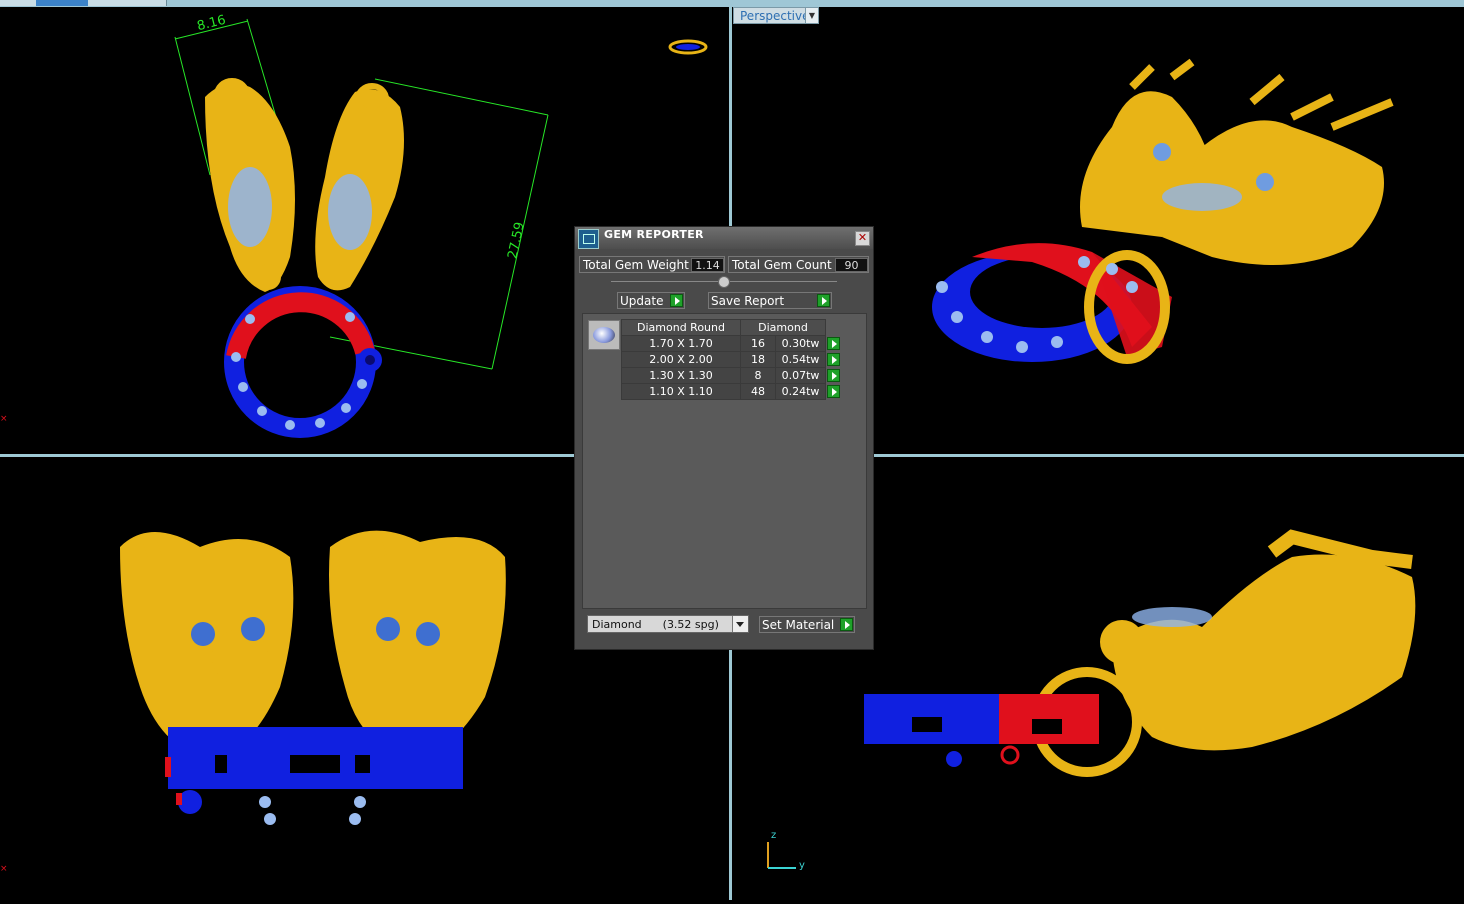 Image resolution: width=1464 pixels, height=904 pixels. What do you see at coordinates (758, 391) in the screenshot?
I see `gem-count: 48` at bounding box center [758, 391].